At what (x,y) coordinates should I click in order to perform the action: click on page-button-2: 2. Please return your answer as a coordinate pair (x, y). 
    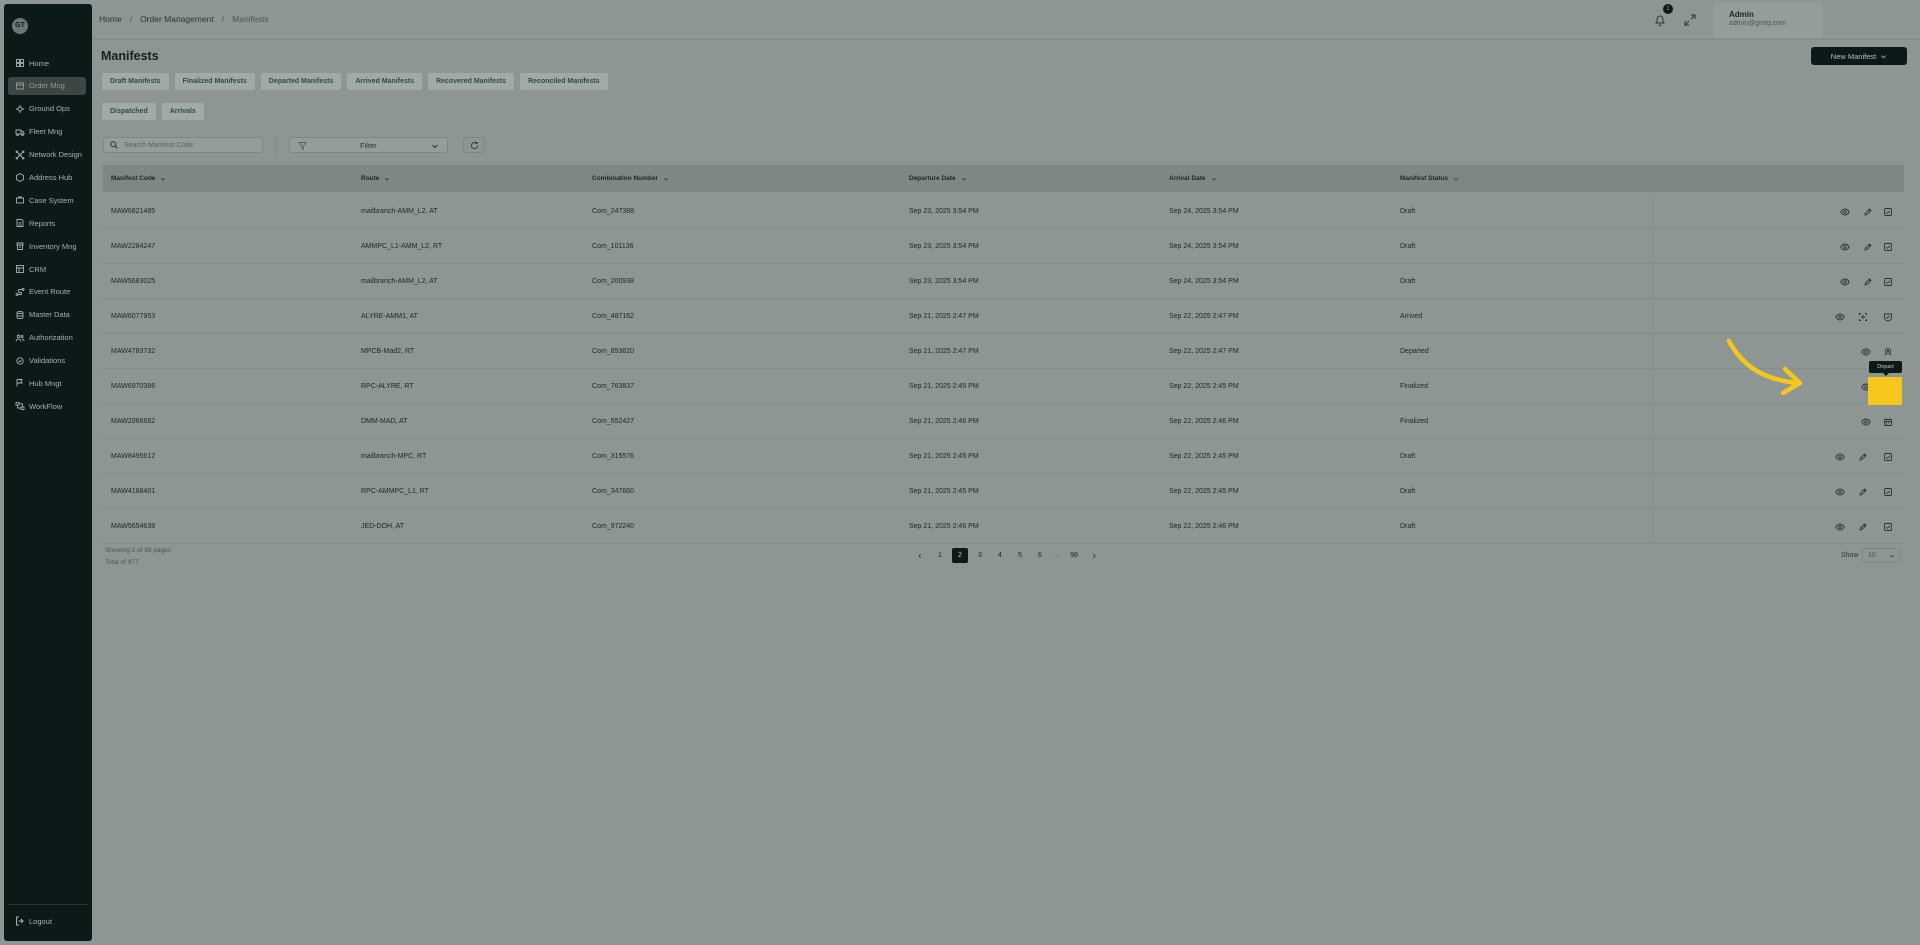
    Looking at the image, I should click on (960, 555).